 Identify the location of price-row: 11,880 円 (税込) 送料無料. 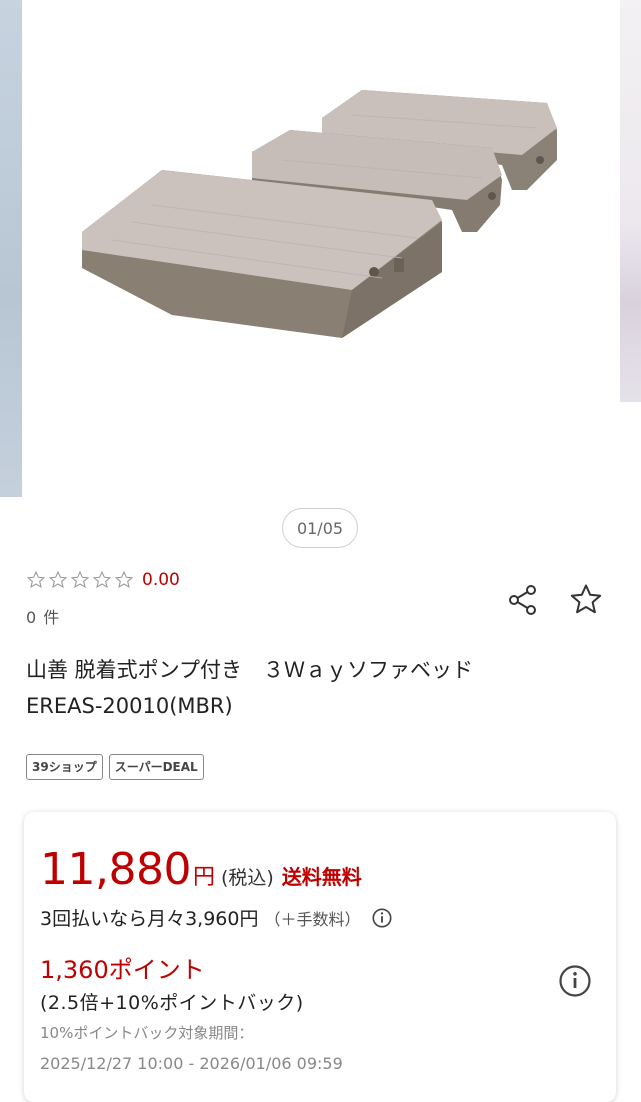
(201, 869).